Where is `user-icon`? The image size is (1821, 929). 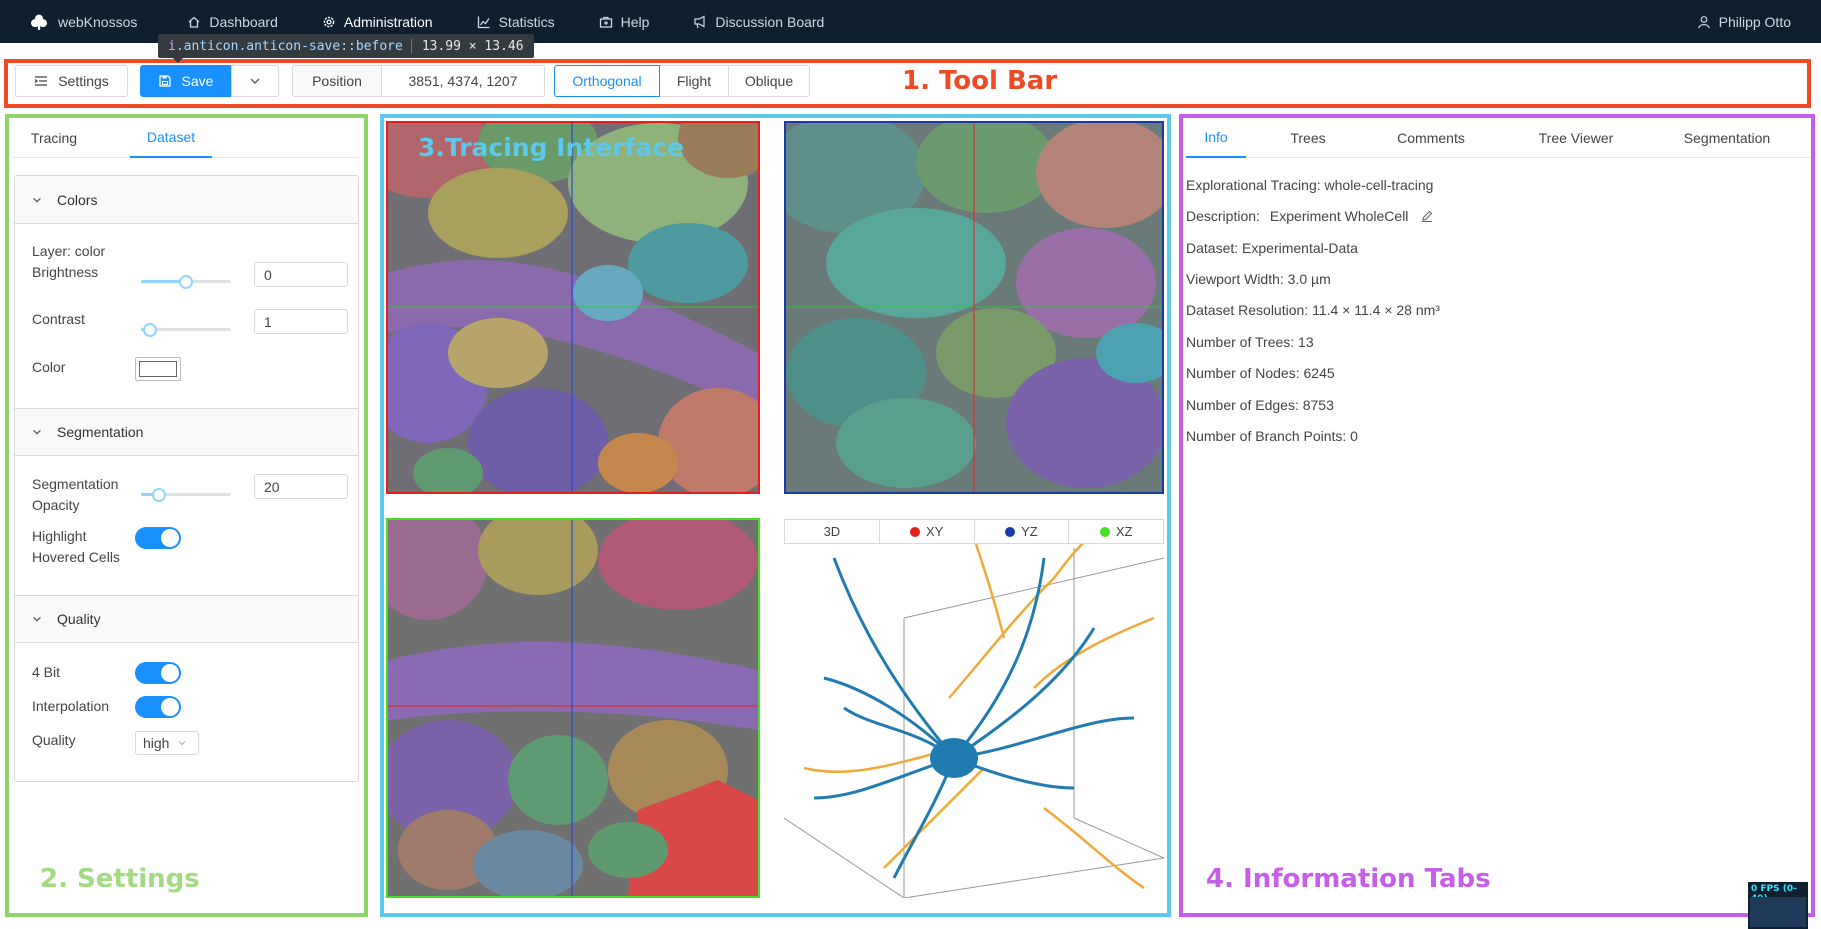 user-icon is located at coordinates (1703, 21).